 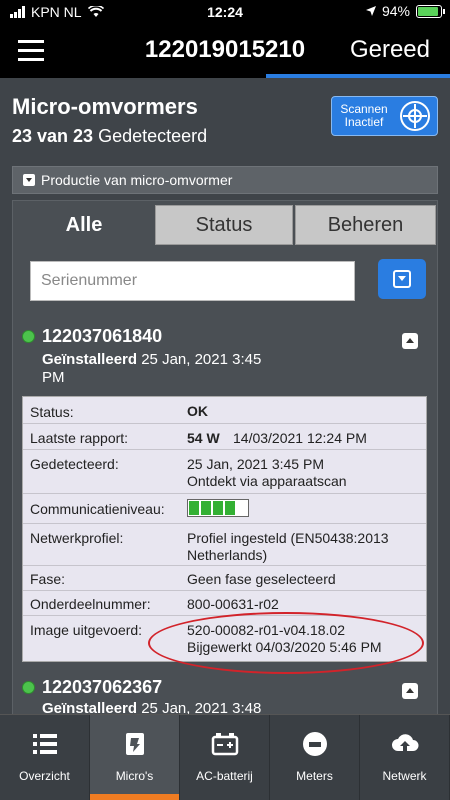 I want to click on detected-count: 23 van 23 Gedetecteerd, so click(x=109, y=136).